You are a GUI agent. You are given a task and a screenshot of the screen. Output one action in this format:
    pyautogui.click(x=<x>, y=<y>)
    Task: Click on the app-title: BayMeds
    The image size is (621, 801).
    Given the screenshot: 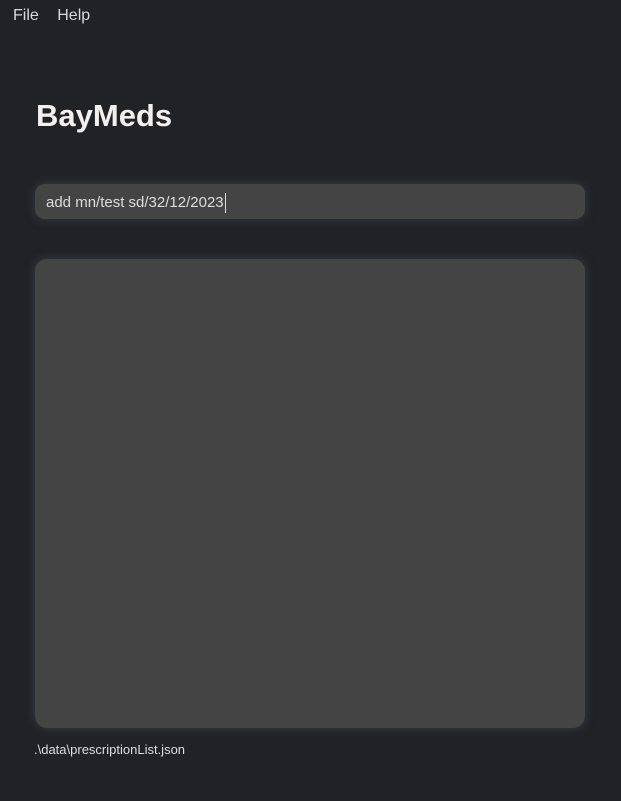 What is the action you would take?
    pyautogui.click(x=104, y=115)
    